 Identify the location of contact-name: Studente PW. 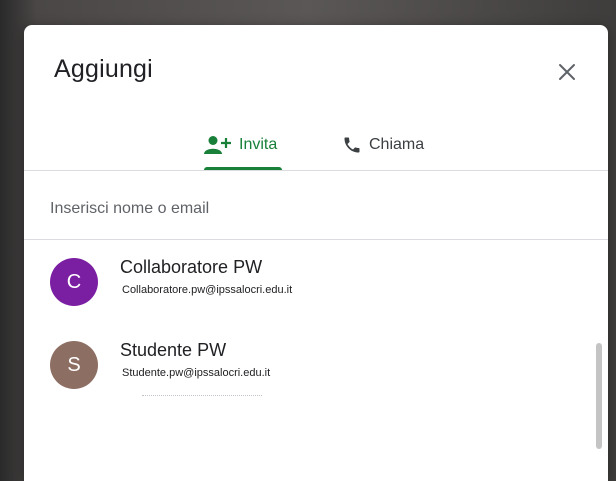
(173, 350).